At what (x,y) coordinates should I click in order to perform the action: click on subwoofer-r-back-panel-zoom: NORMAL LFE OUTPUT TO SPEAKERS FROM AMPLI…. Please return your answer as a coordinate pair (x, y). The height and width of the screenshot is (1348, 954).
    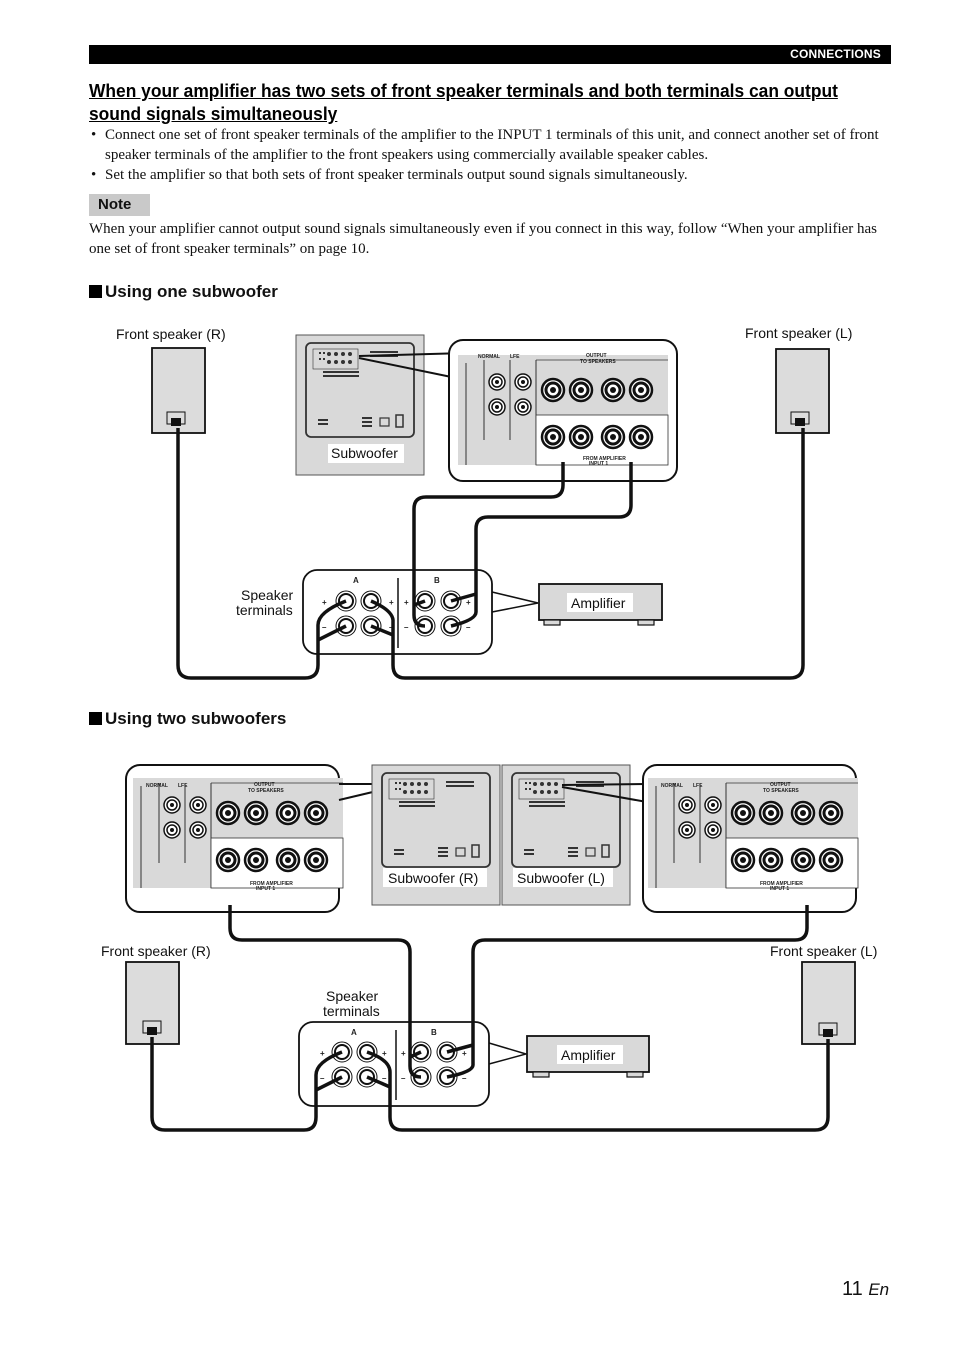
    Looking at the image, I should click on (234, 838).